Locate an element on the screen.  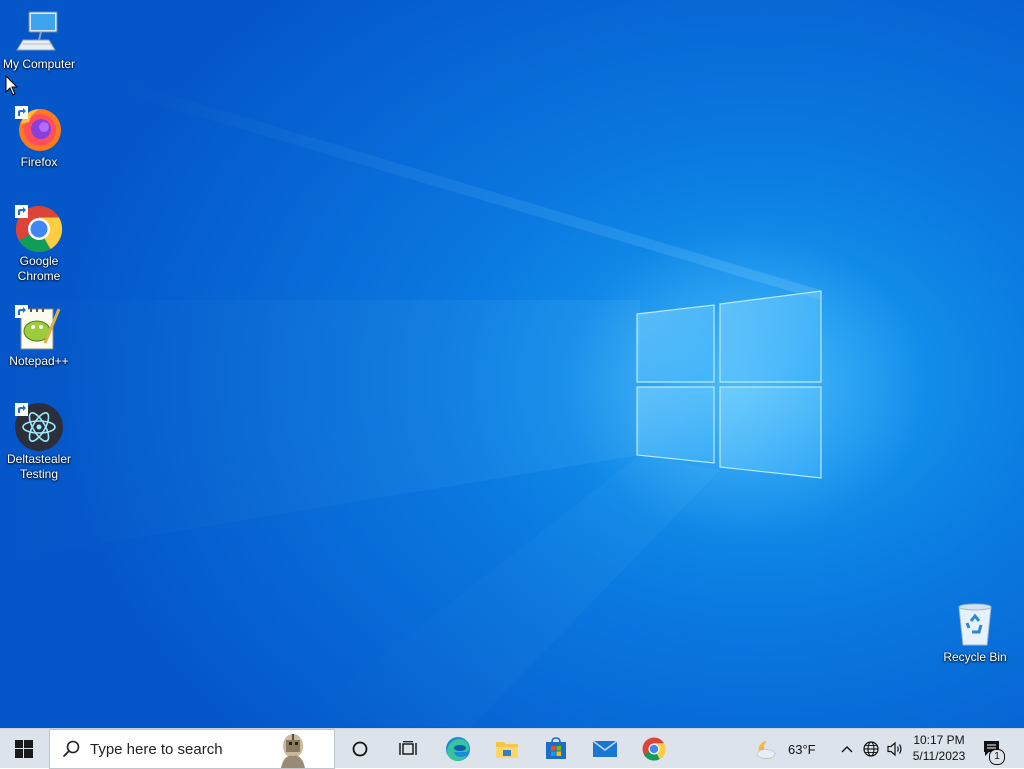
windows-start-icon is located at coordinates (24, 749).